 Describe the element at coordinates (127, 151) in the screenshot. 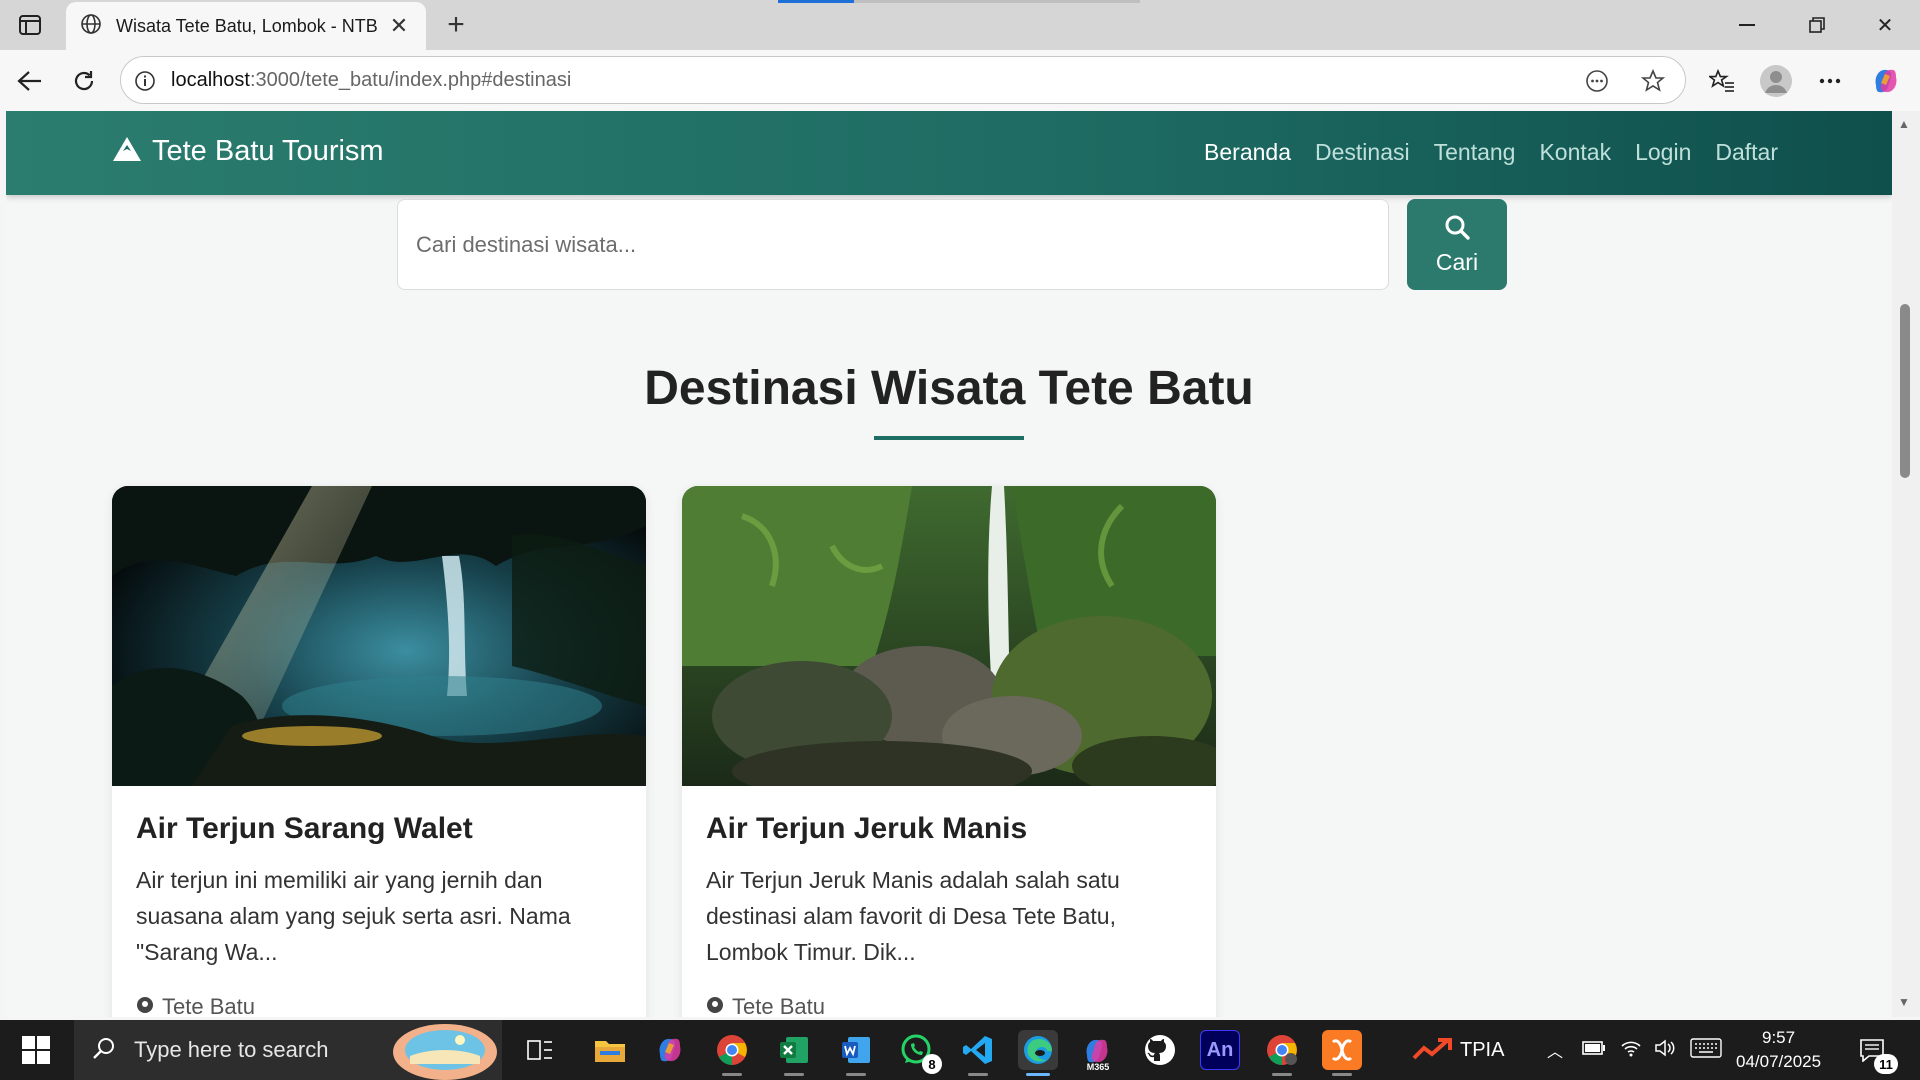

I see `mountain-icon` at that location.